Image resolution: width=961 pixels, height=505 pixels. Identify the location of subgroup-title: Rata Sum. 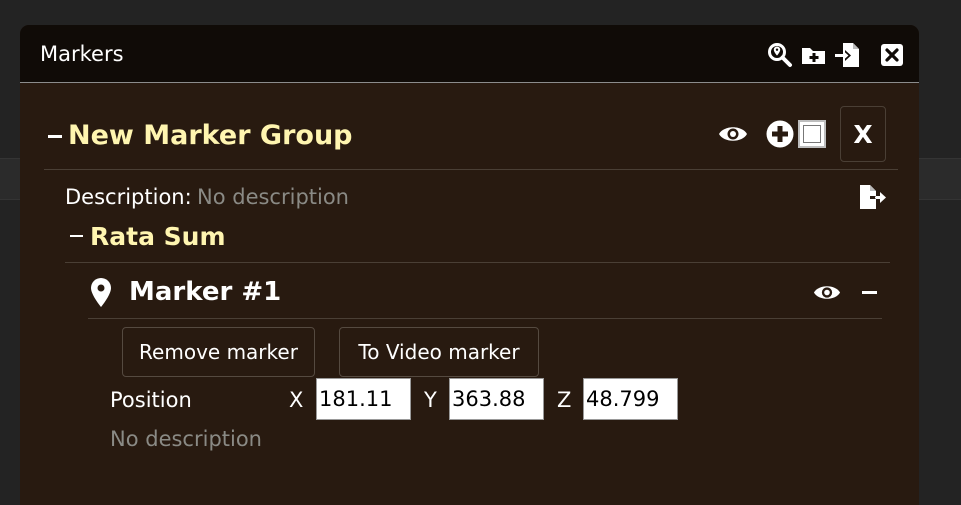
(158, 236).